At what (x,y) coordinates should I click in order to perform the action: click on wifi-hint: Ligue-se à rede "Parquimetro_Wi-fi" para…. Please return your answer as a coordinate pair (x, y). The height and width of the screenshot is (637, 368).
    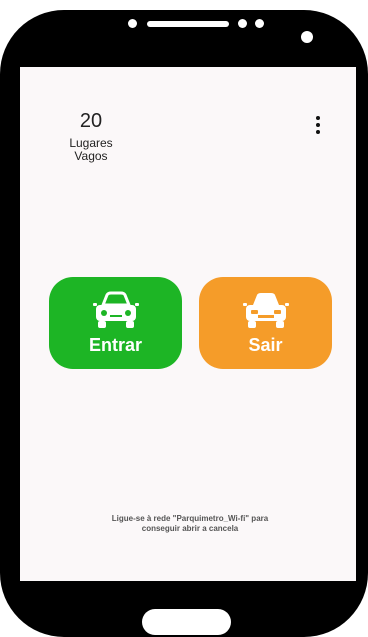
    Looking at the image, I should click on (190, 524).